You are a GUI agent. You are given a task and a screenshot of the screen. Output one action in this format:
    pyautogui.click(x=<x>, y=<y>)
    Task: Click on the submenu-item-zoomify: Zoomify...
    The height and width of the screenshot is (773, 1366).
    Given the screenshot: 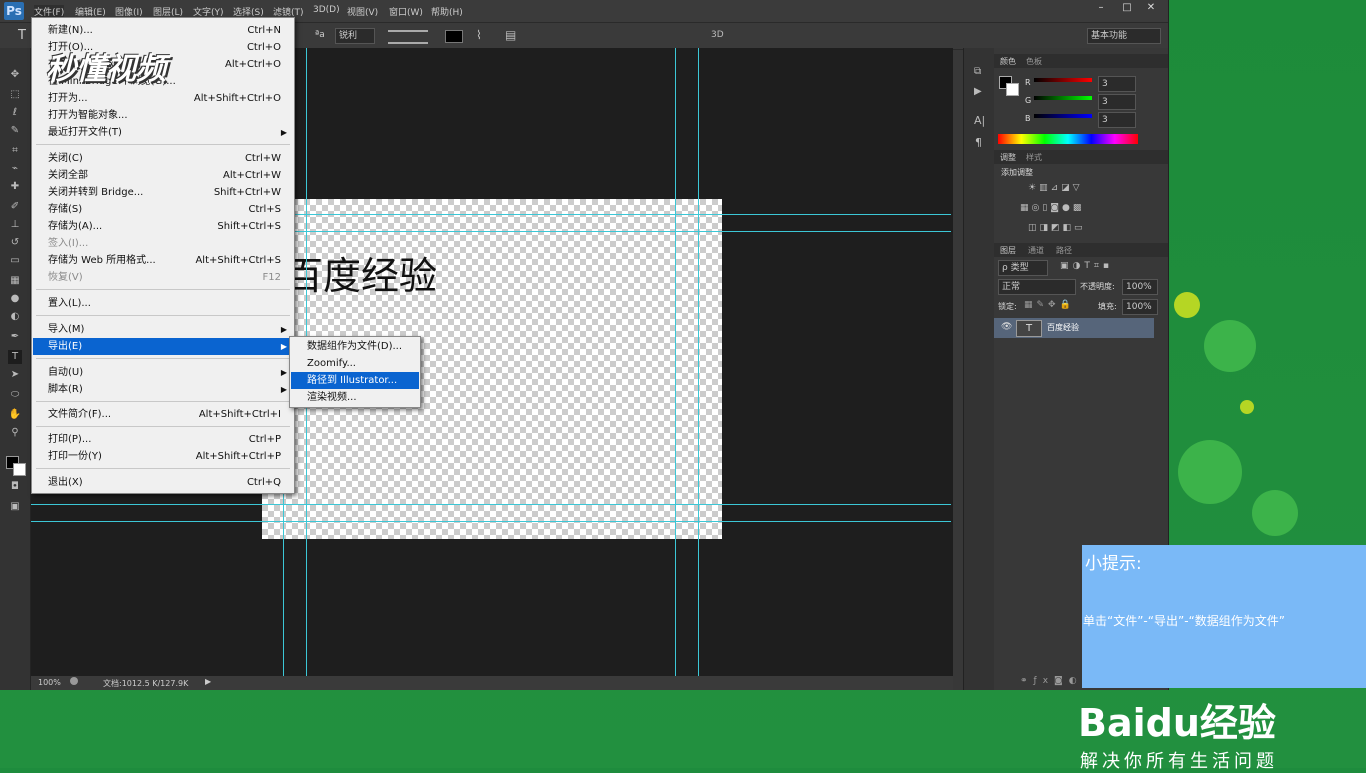 What is the action you would take?
    pyautogui.click(x=355, y=363)
    